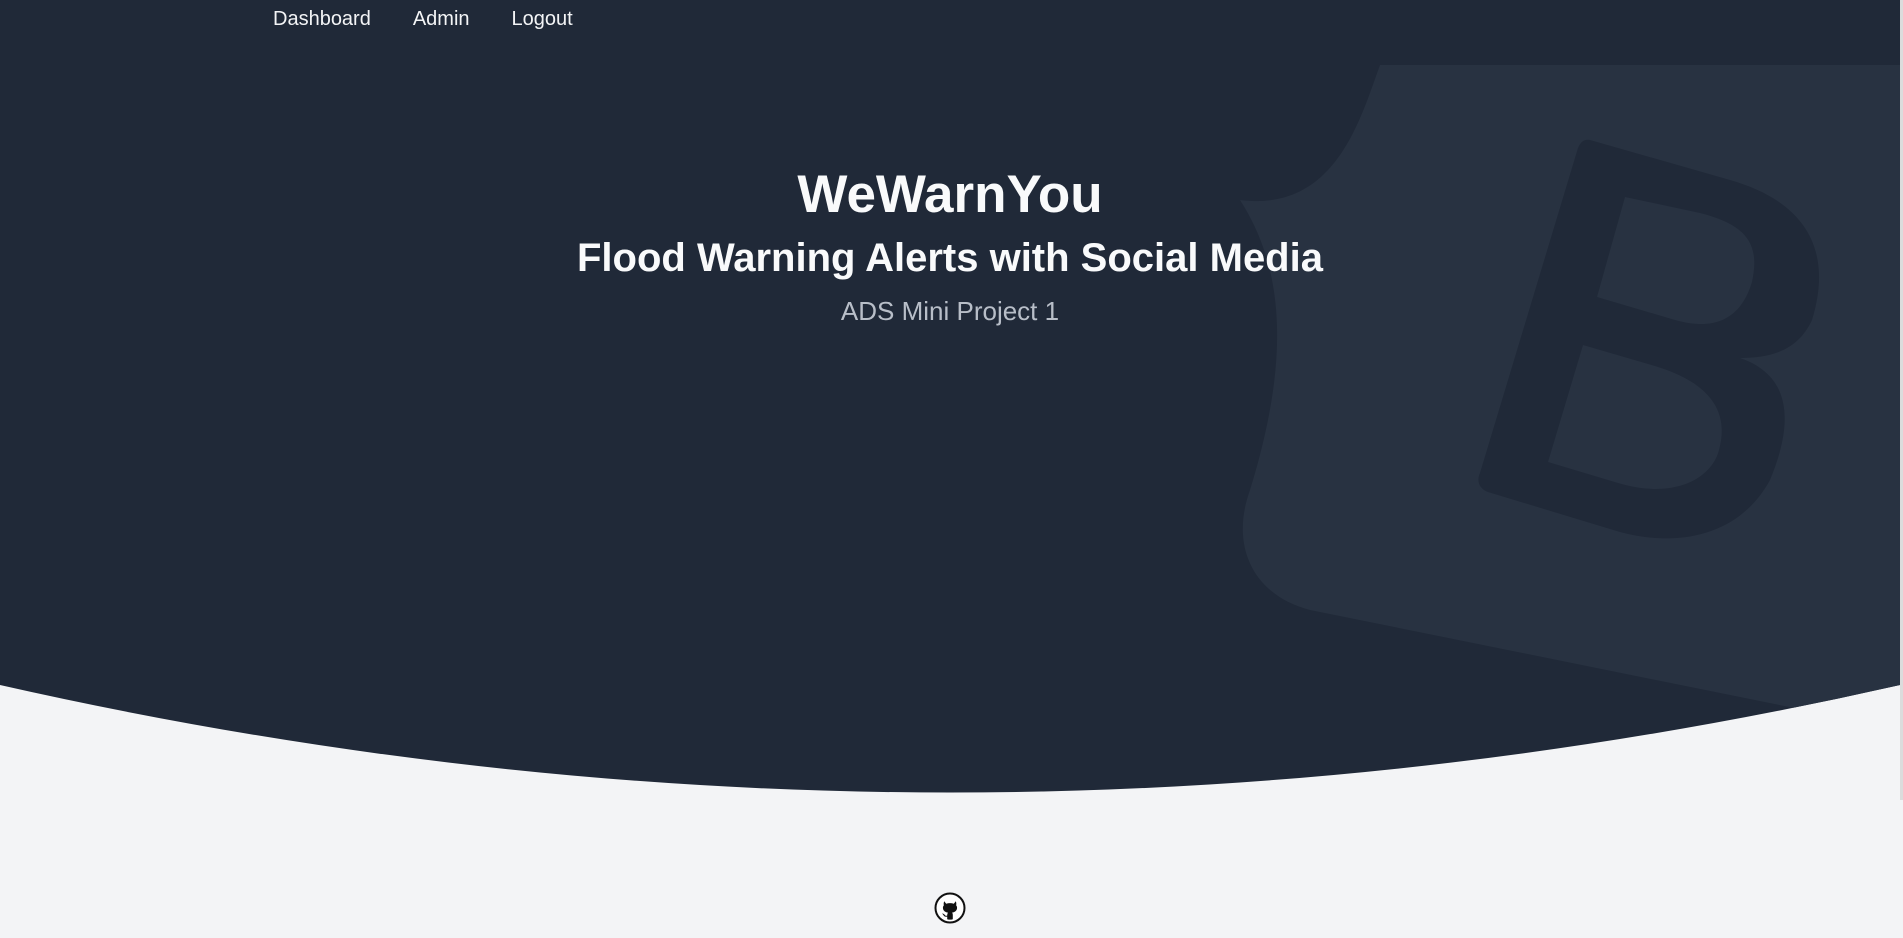 This screenshot has width=1903, height=938. What do you see at coordinates (950, 311) in the screenshot?
I see `project-tagline: ADS Mini Project 1` at bounding box center [950, 311].